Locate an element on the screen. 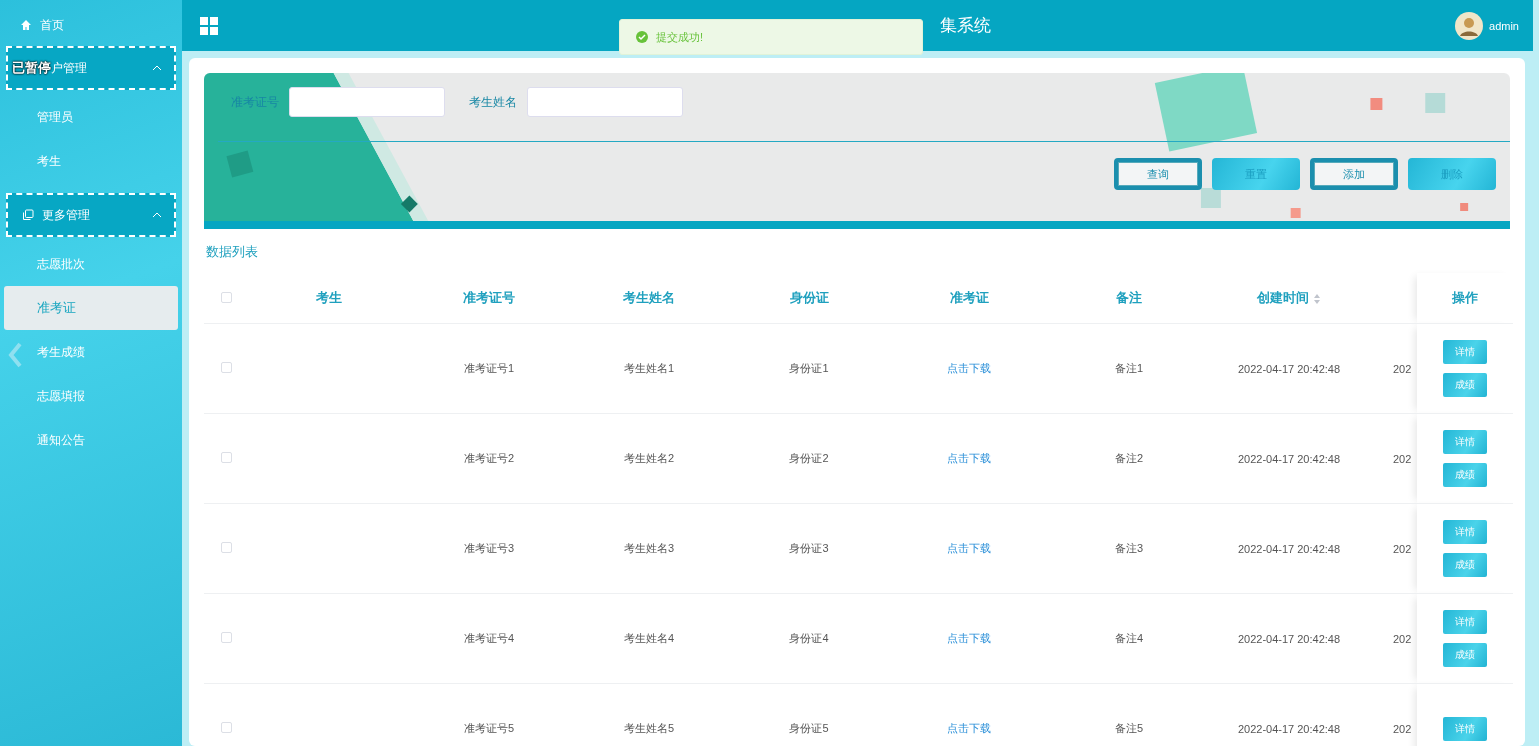 This screenshot has width=1539, height=746. column-header: 准考证号 is located at coordinates (489, 297).